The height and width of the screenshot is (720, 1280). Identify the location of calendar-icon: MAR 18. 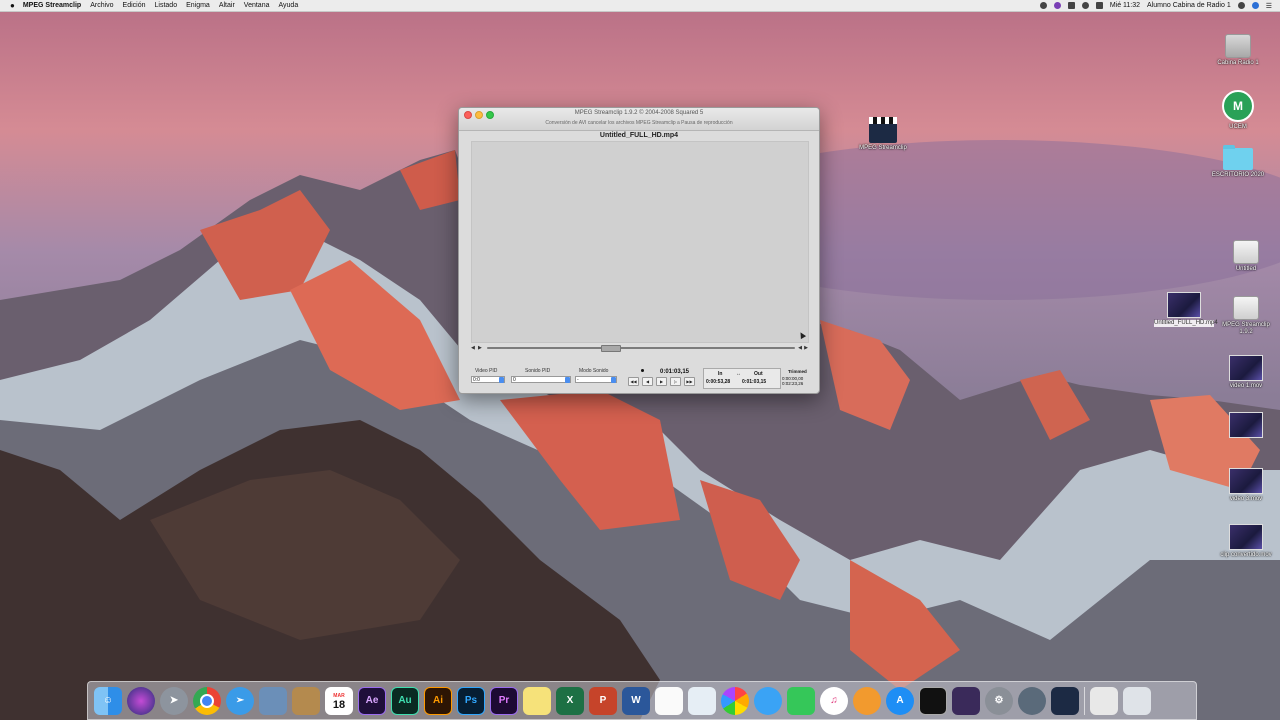
(339, 700).